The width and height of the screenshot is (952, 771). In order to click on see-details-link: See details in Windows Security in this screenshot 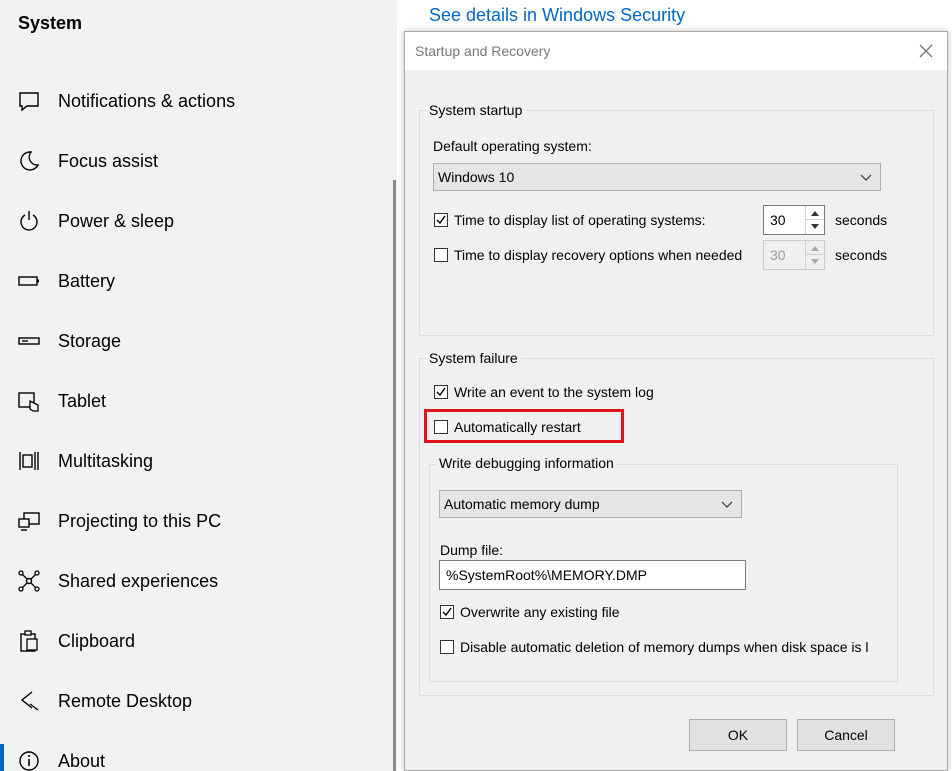, I will do `click(557, 15)`.